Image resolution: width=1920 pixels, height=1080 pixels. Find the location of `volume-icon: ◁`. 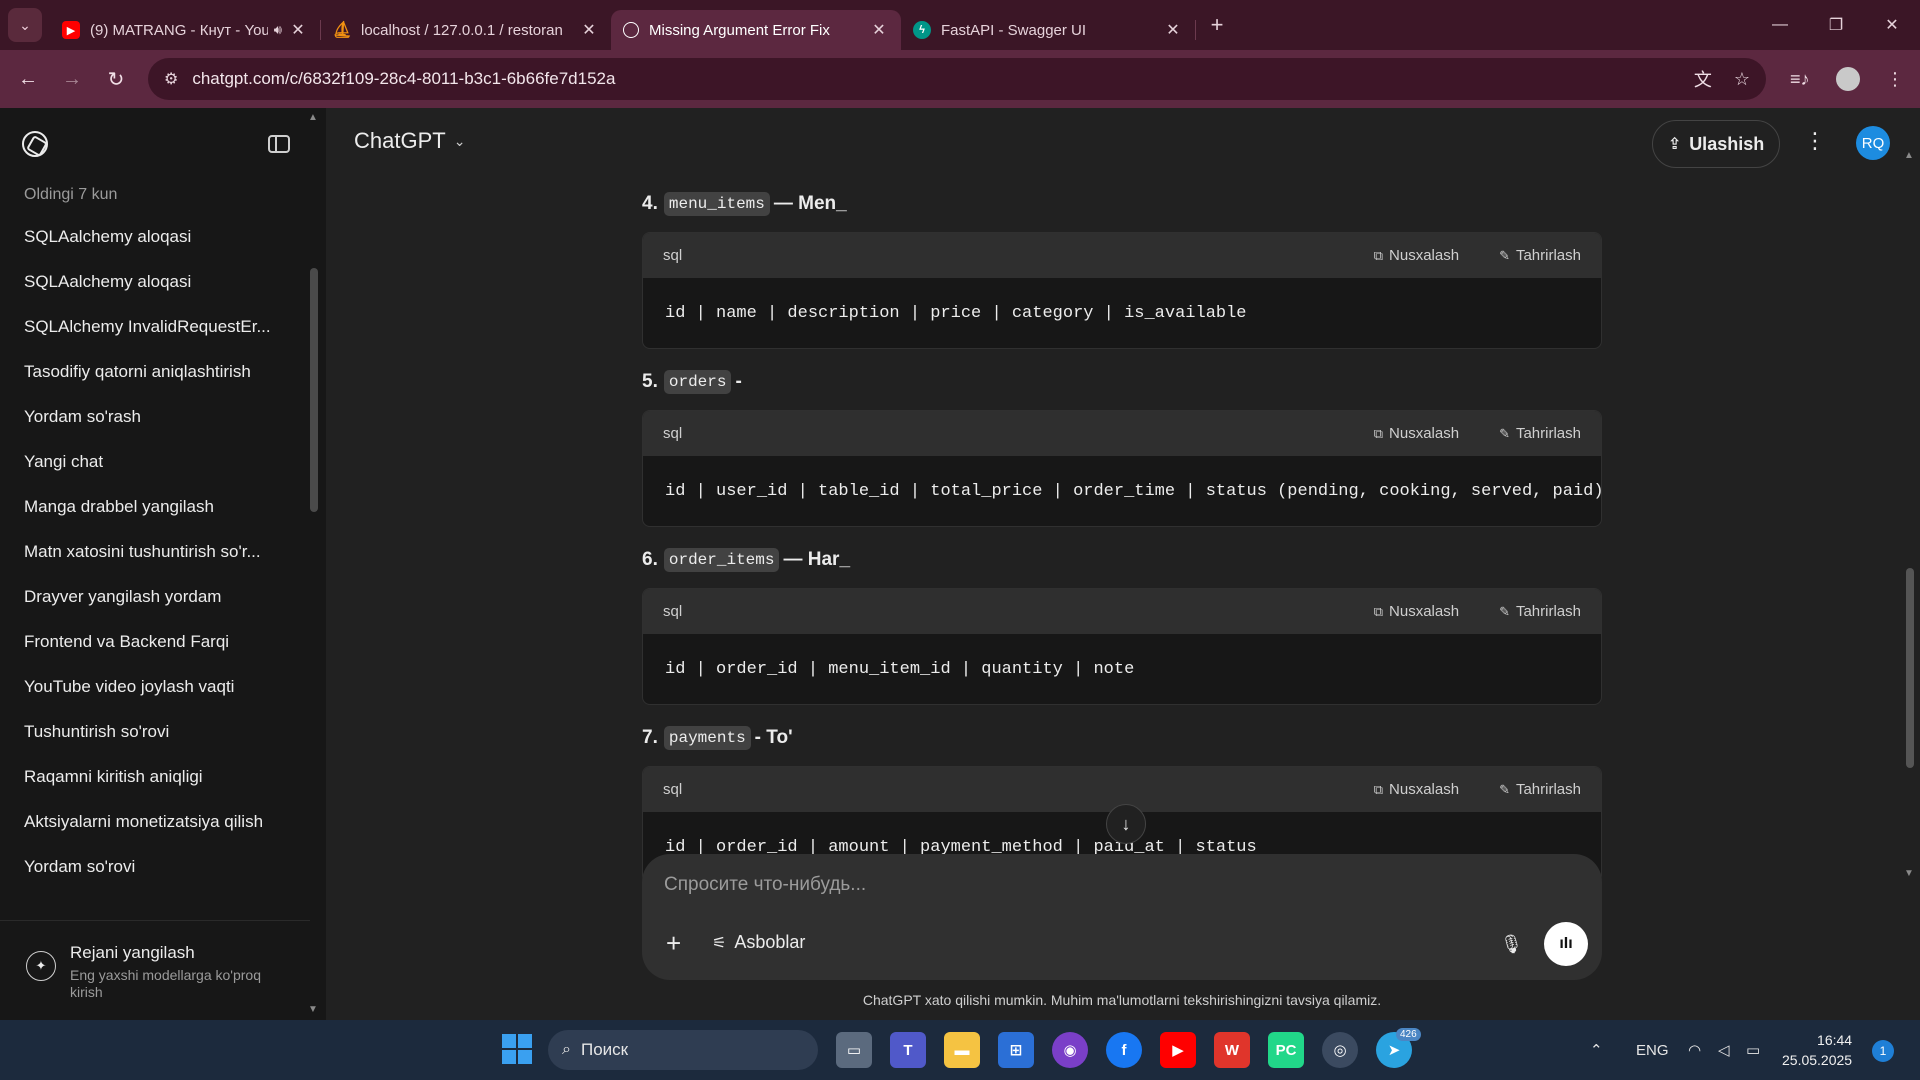

volume-icon: ◁ is located at coordinates (1724, 1050).